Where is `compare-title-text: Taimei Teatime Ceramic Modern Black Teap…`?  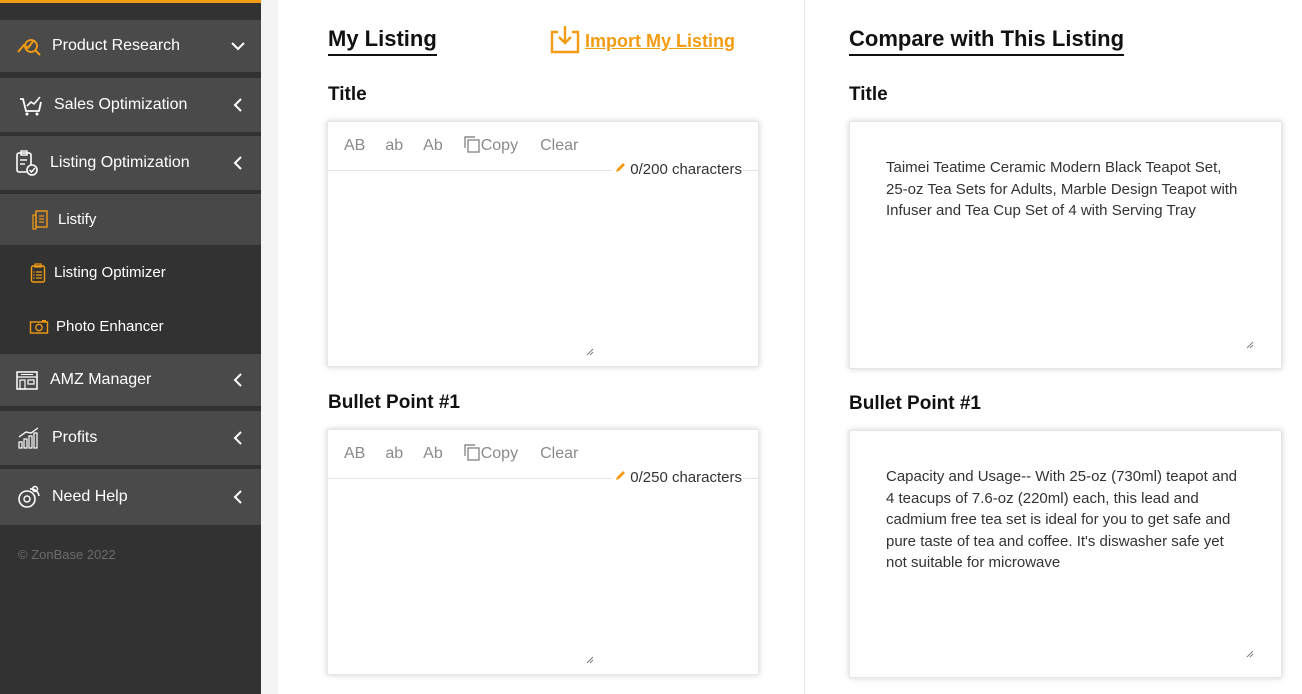
compare-title-text: Taimei Teatime Ceramic Modern Black Teap… is located at coordinates (1062, 189).